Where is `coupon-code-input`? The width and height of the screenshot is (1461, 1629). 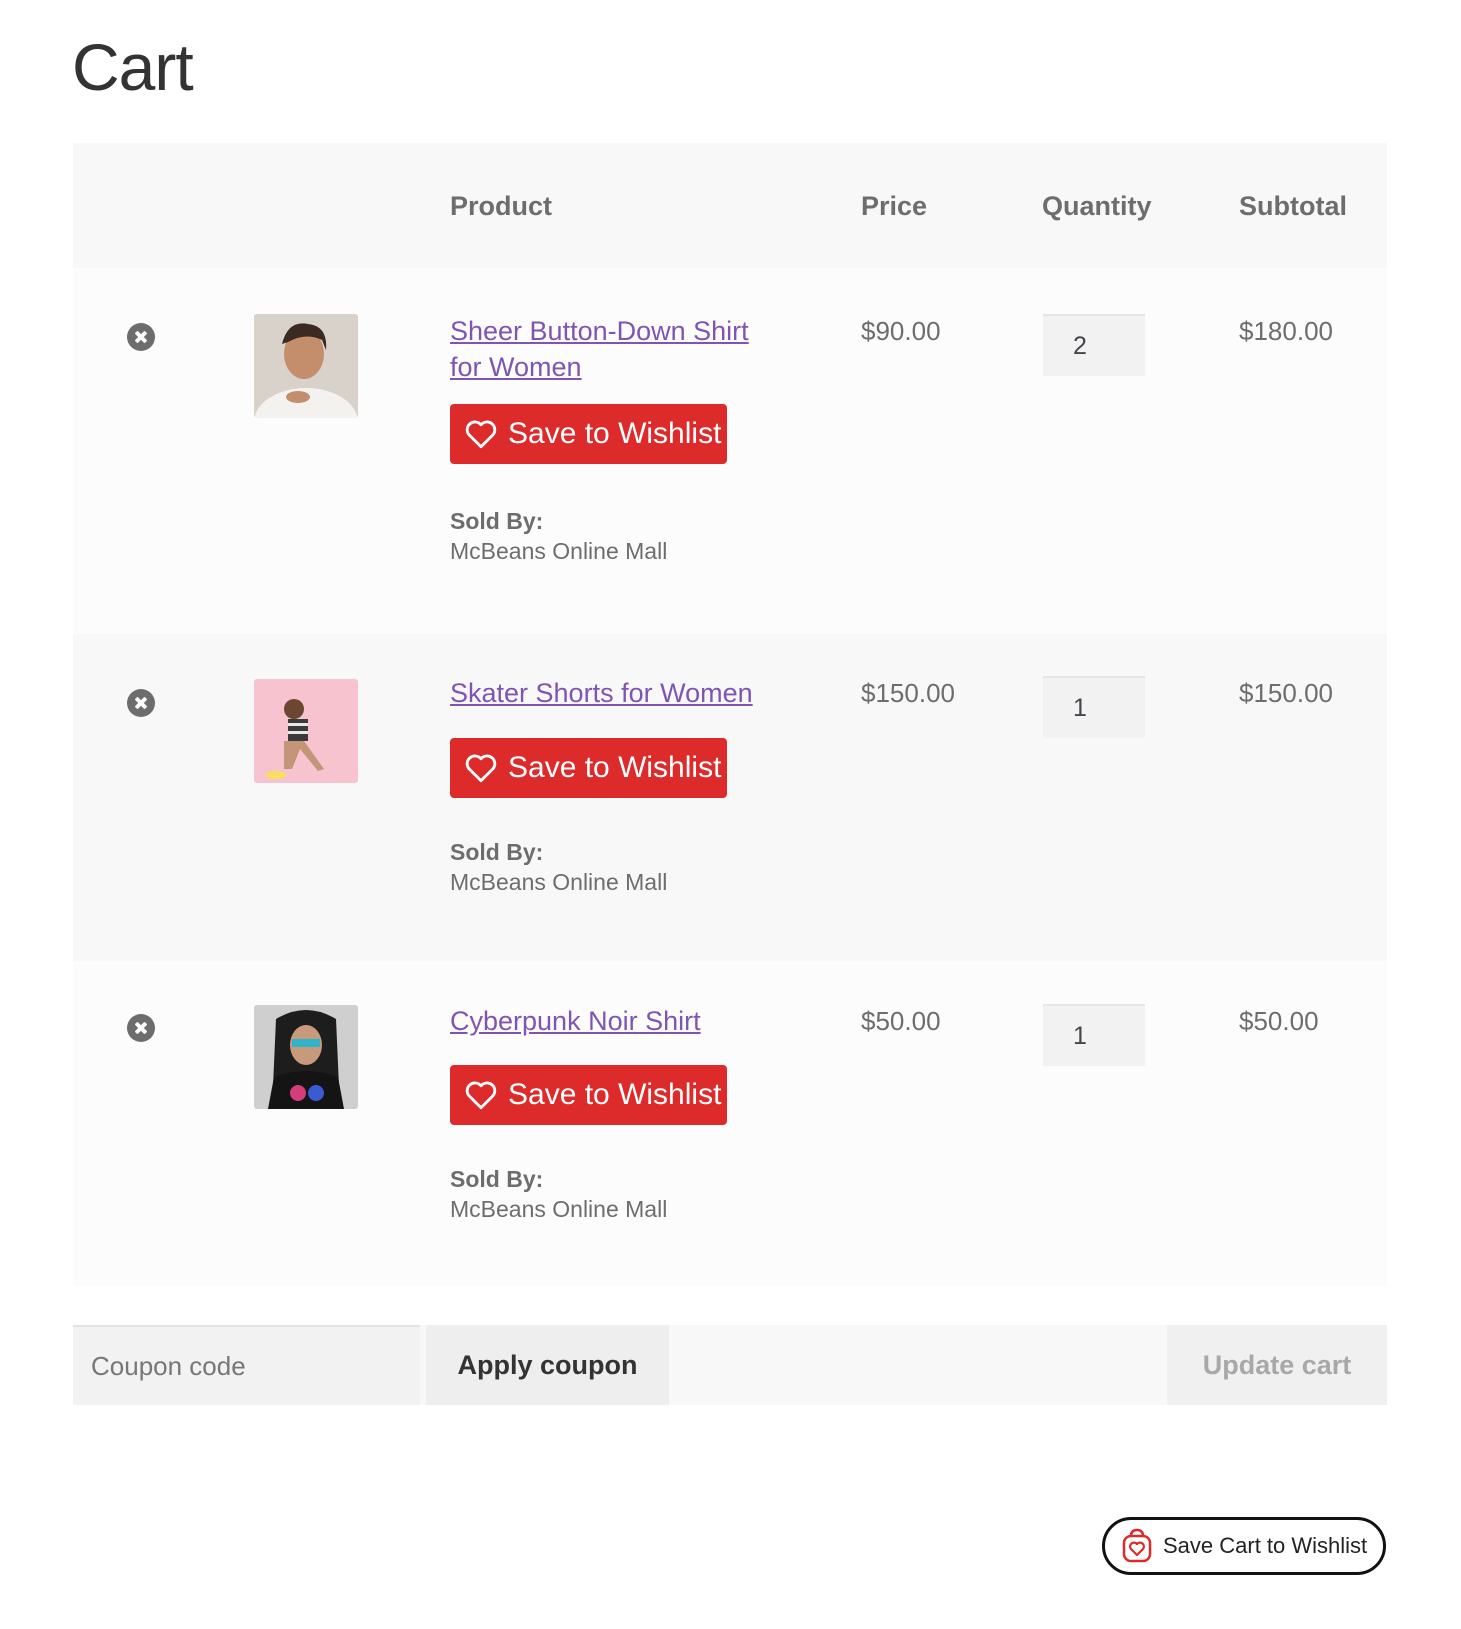 coupon-code-input is located at coordinates (246, 1365).